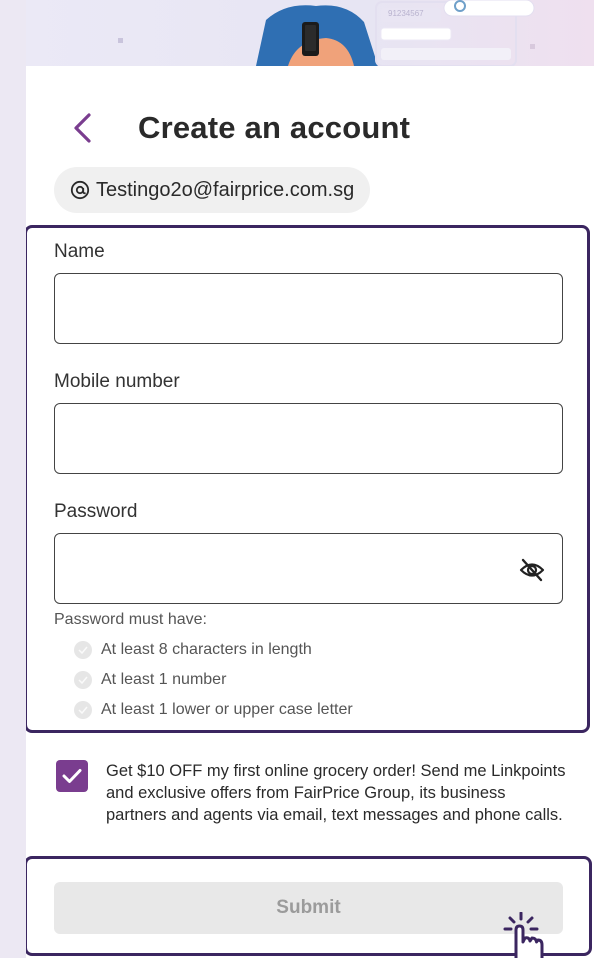 The width and height of the screenshot is (594, 958). Describe the element at coordinates (117, 381) in the screenshot. I see `mobile-label: Mobile number` at that location.